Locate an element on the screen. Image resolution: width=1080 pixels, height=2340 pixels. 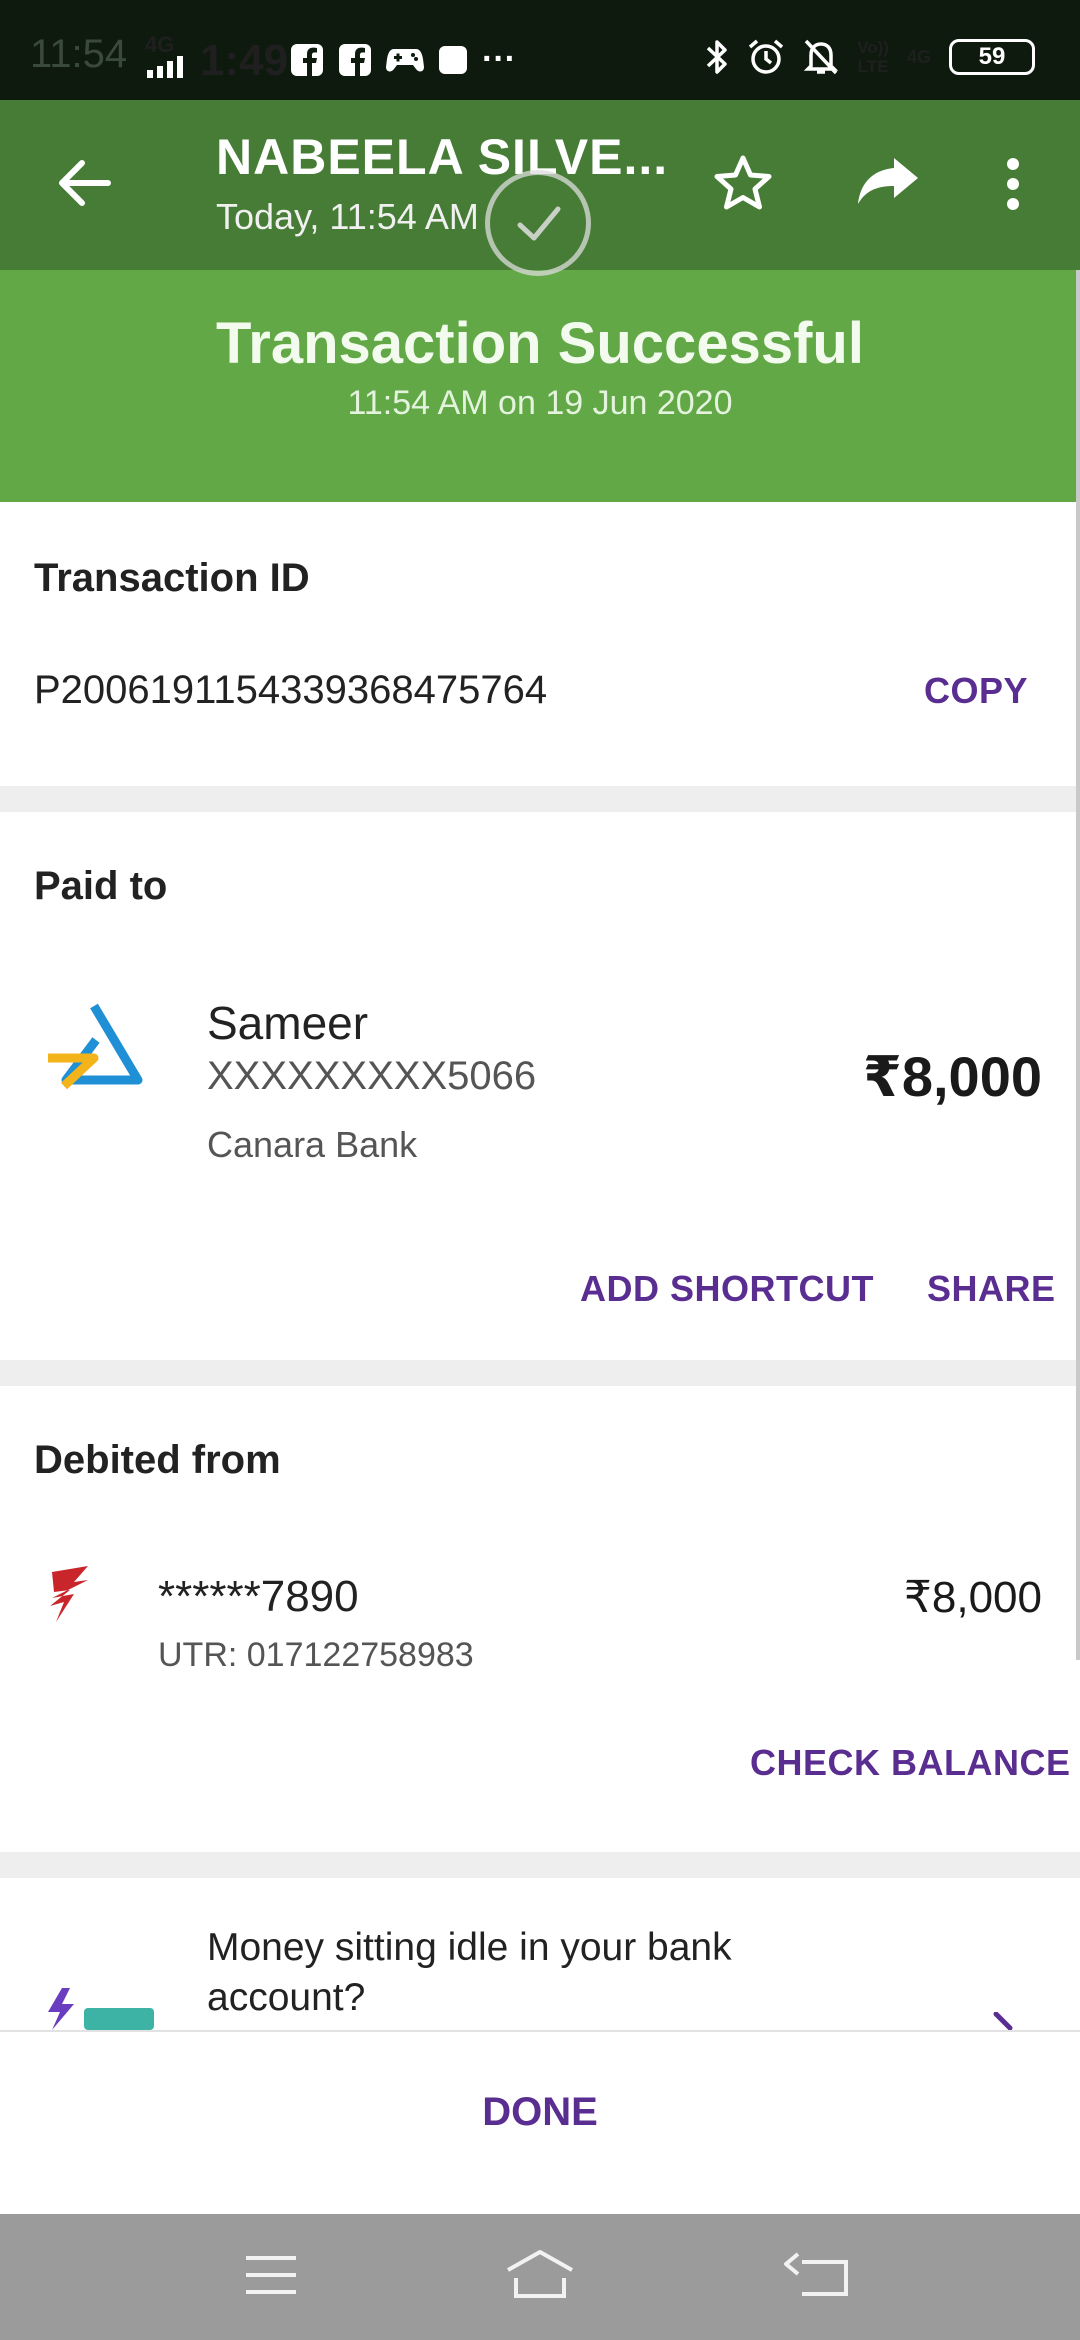
network-indicator: 4G is located at coordinates (167, 58).